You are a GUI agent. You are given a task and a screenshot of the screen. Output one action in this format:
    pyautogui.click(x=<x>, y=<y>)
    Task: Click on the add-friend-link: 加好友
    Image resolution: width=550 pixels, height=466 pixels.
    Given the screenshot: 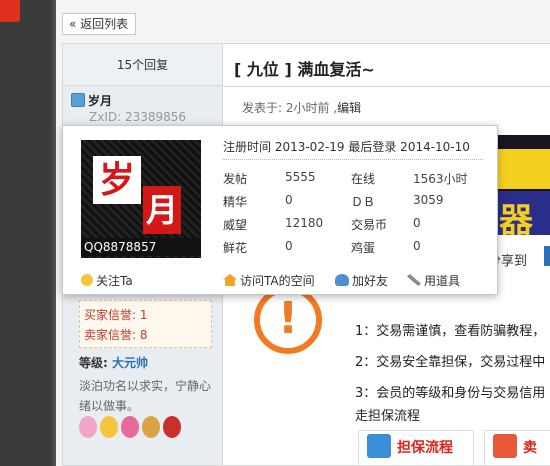 What is the action you would take?
    pyautogui.click(x=361, y=280)
    